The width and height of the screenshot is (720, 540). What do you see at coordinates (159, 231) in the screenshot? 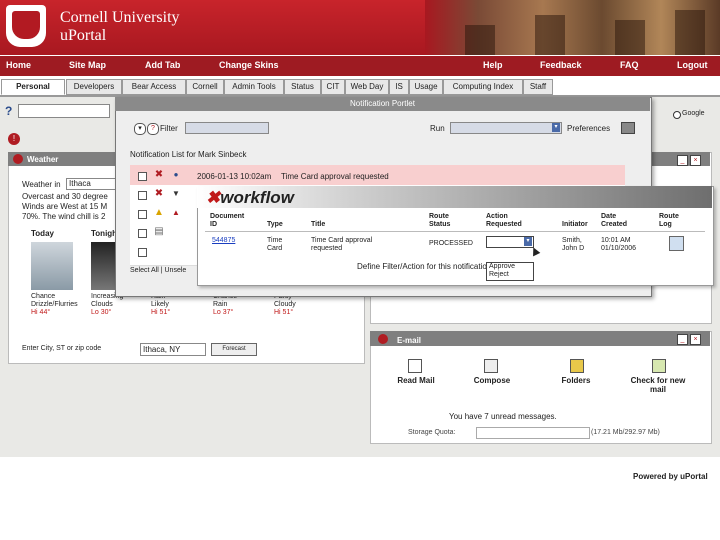
I see `document-icon: ▤` at bounding box center [159, 231].